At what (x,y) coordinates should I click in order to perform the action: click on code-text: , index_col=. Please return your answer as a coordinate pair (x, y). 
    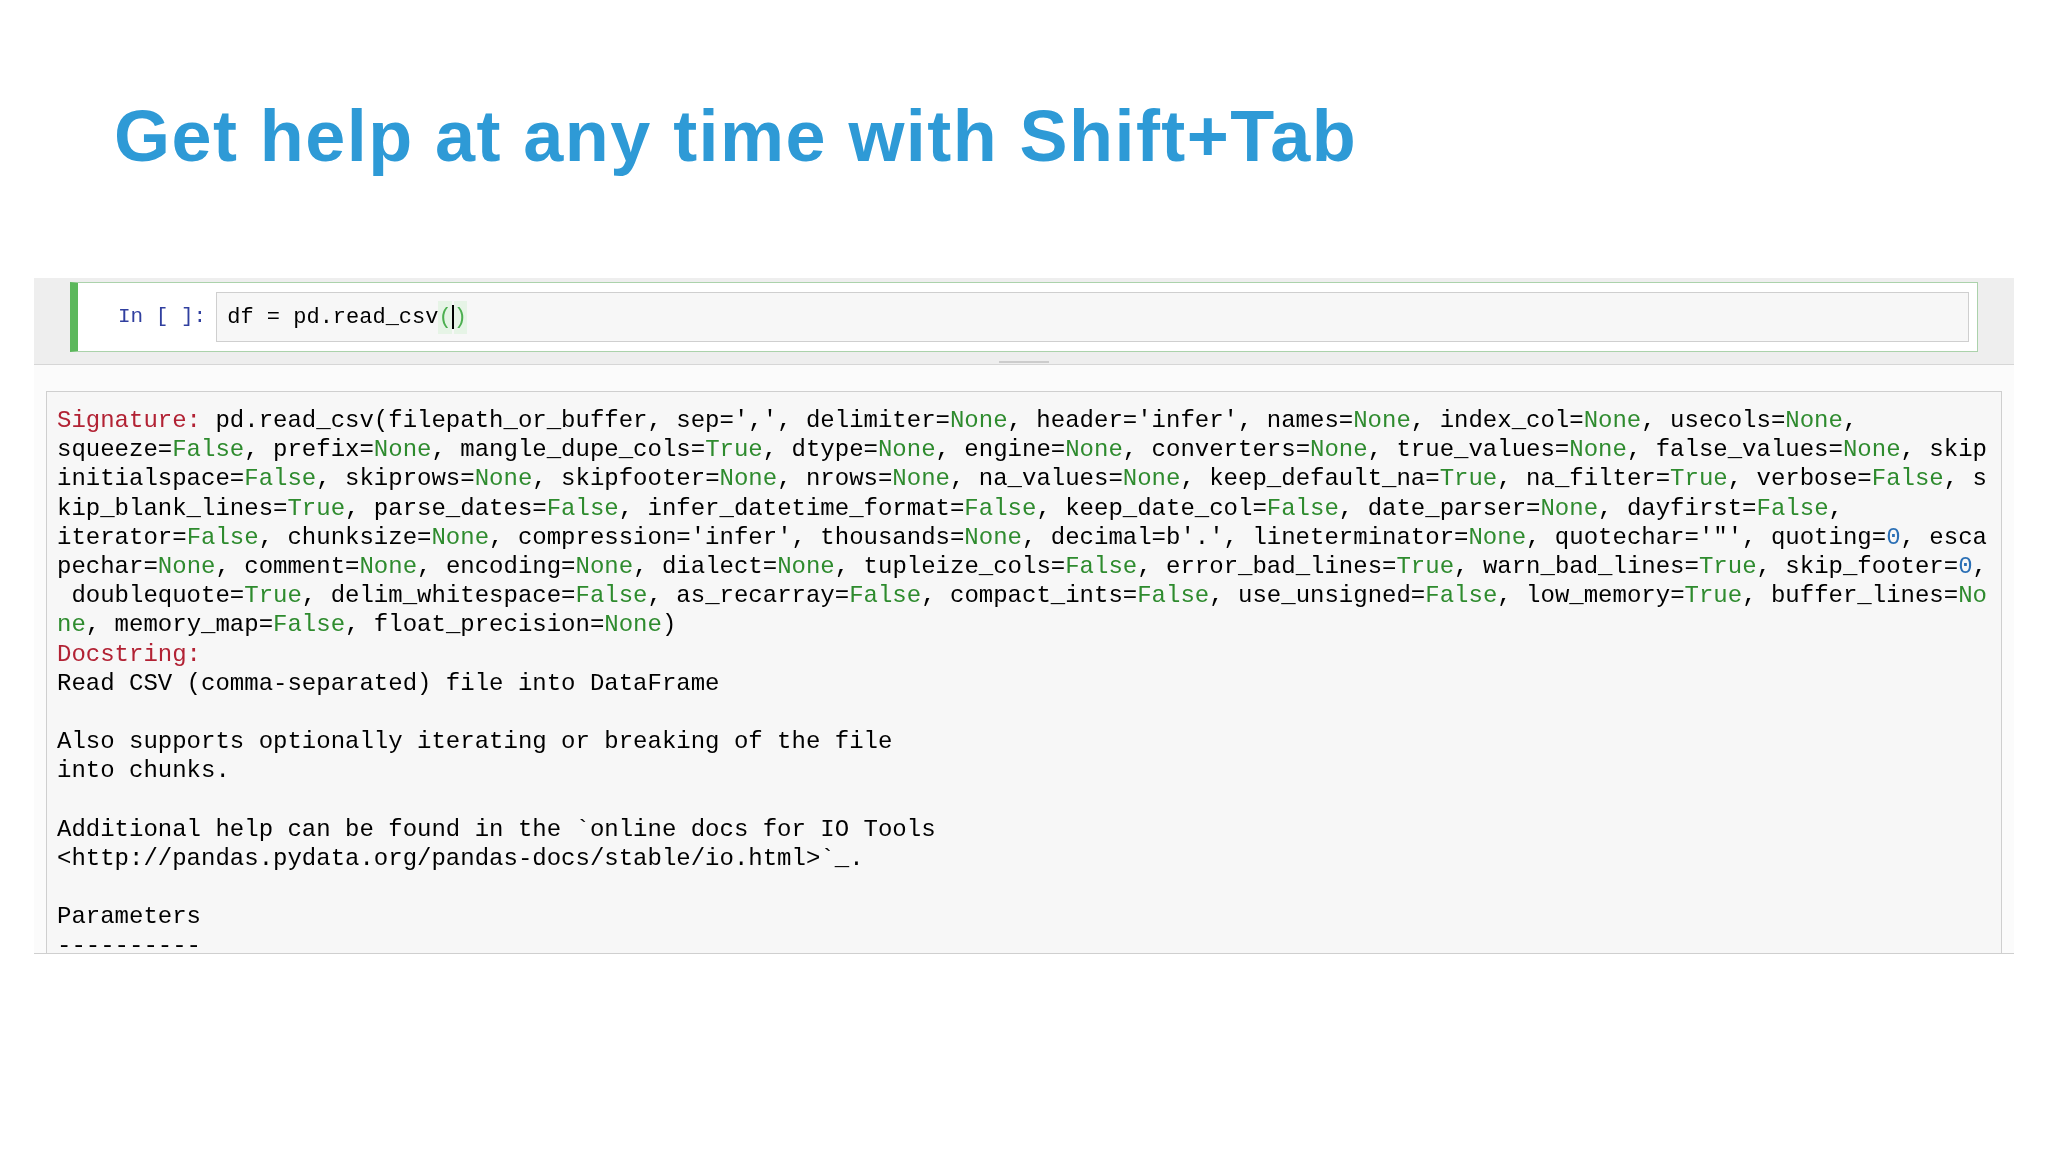
    Looking at the image, I should click on (1497, 420).